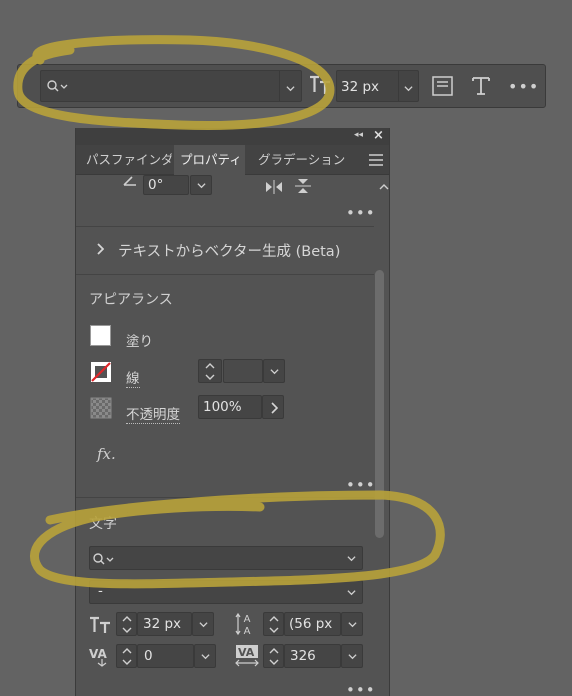  I want to click on kerning-stepper, so click(126, 656).